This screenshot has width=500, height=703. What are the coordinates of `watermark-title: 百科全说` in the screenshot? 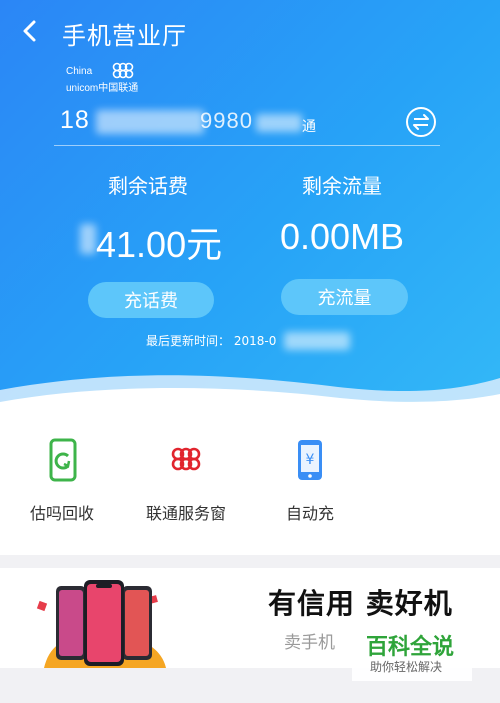 It's located at (410, 647).